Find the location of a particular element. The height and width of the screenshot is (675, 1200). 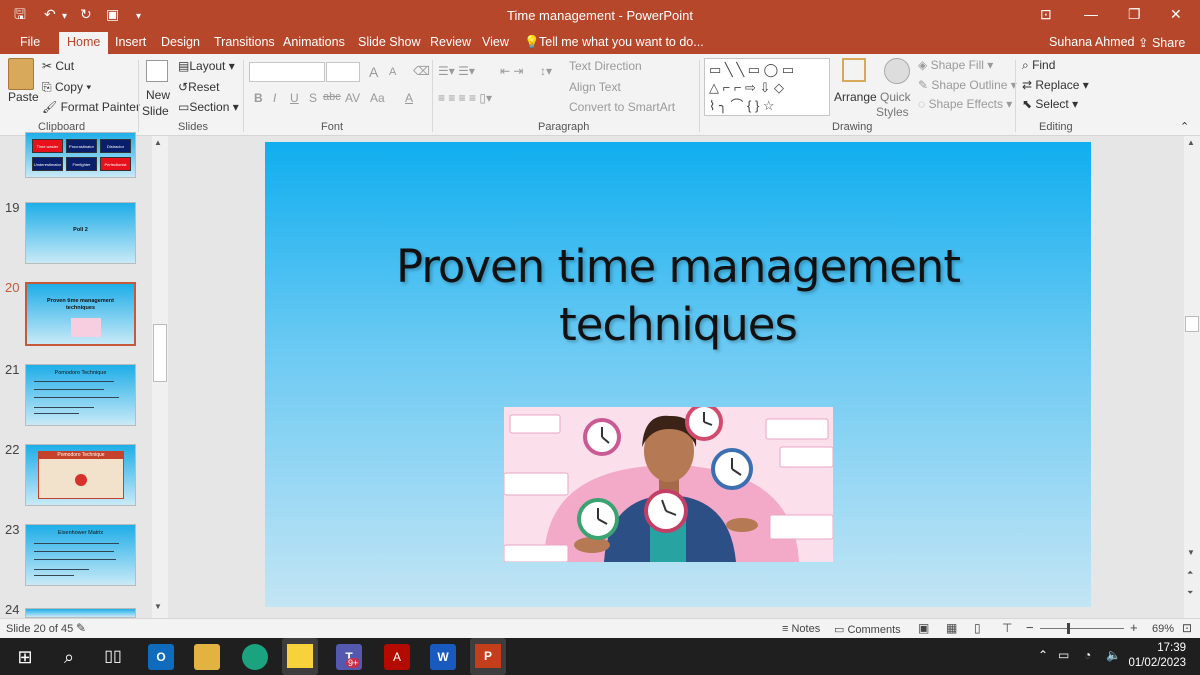

new-slide-icon is located at coordinates (157, 71).